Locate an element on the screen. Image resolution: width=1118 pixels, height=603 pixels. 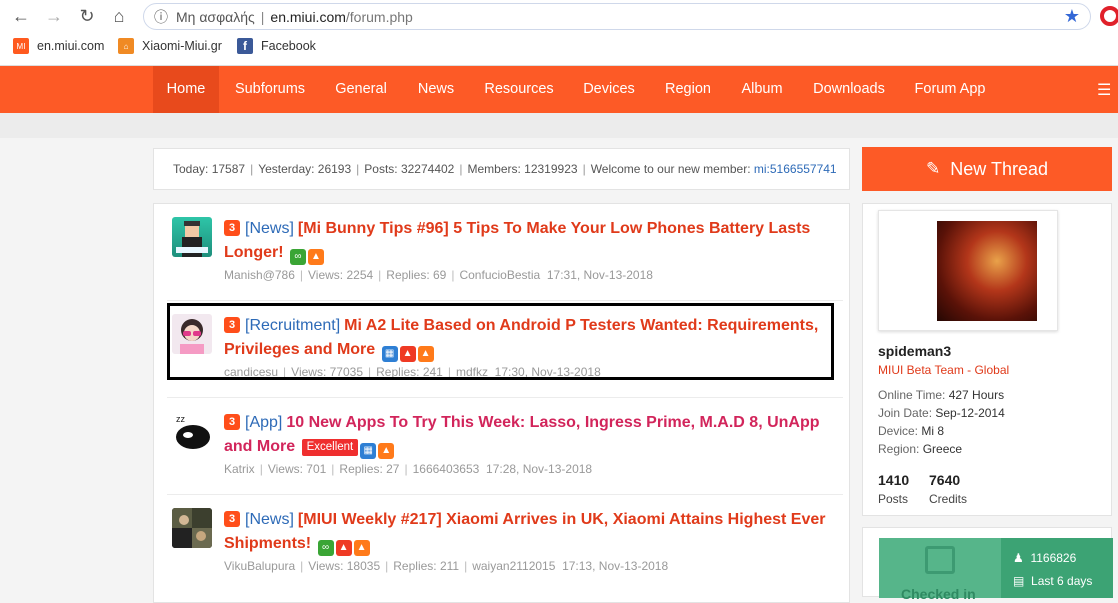
bookmark-xiaomi-miui-gr: ⌂ Xiaomi-Miui.gr is located at coordinates (170, 46).